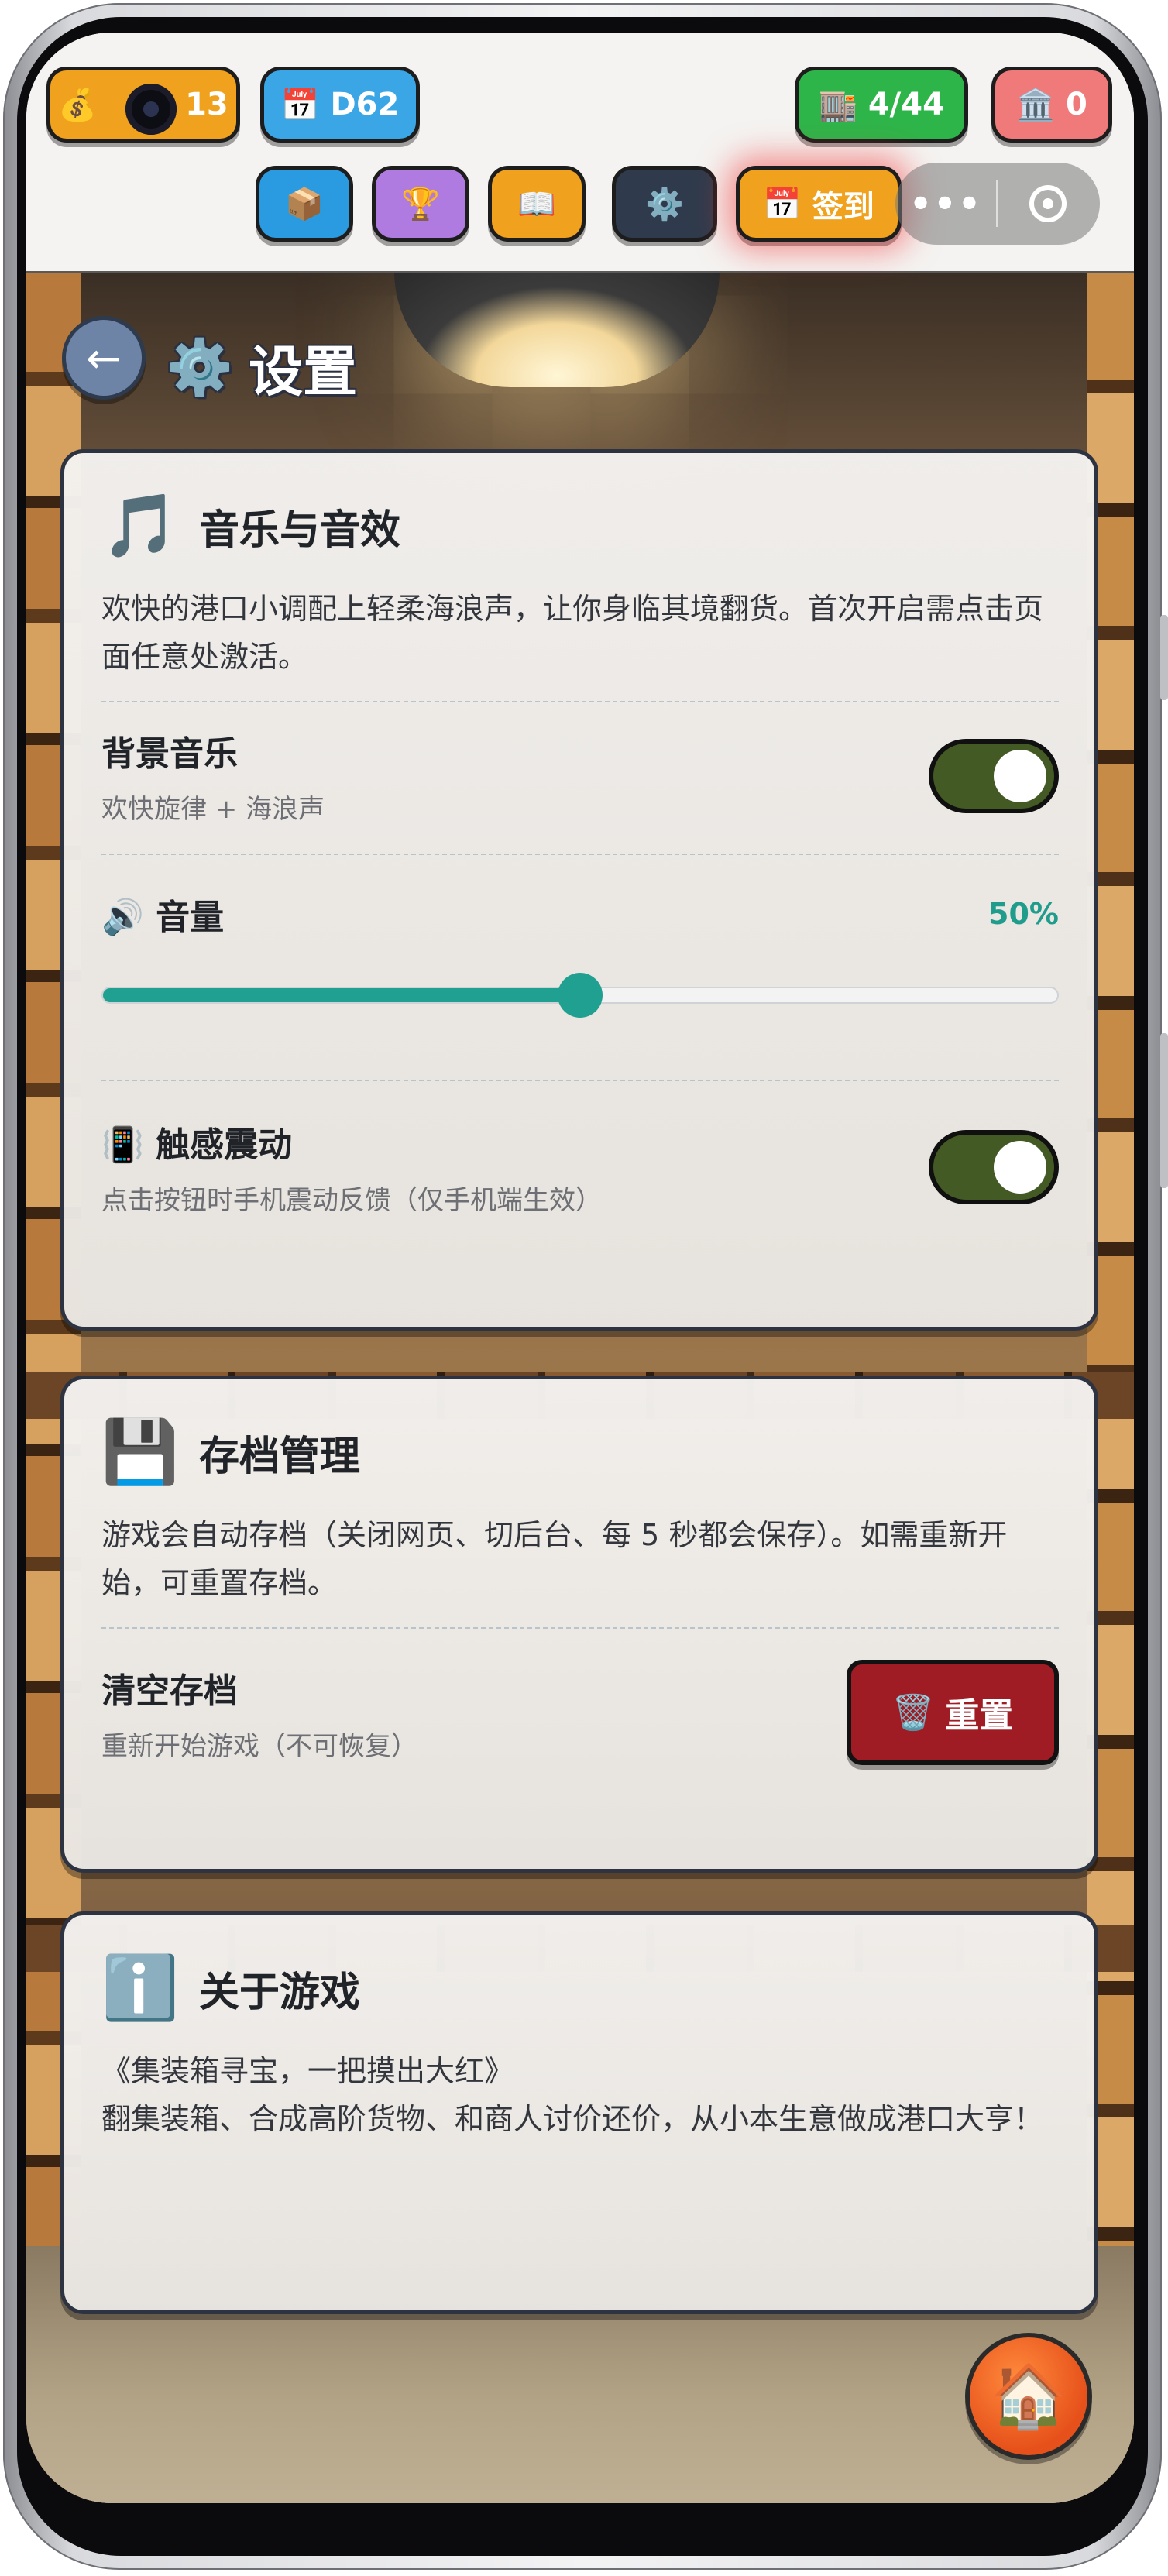 This screenshot has width=1168, height=2576. What do you see at coordinates (206, 104) in the screenshot?
I see `coins-value: 13` at bounding box center [206, 104].